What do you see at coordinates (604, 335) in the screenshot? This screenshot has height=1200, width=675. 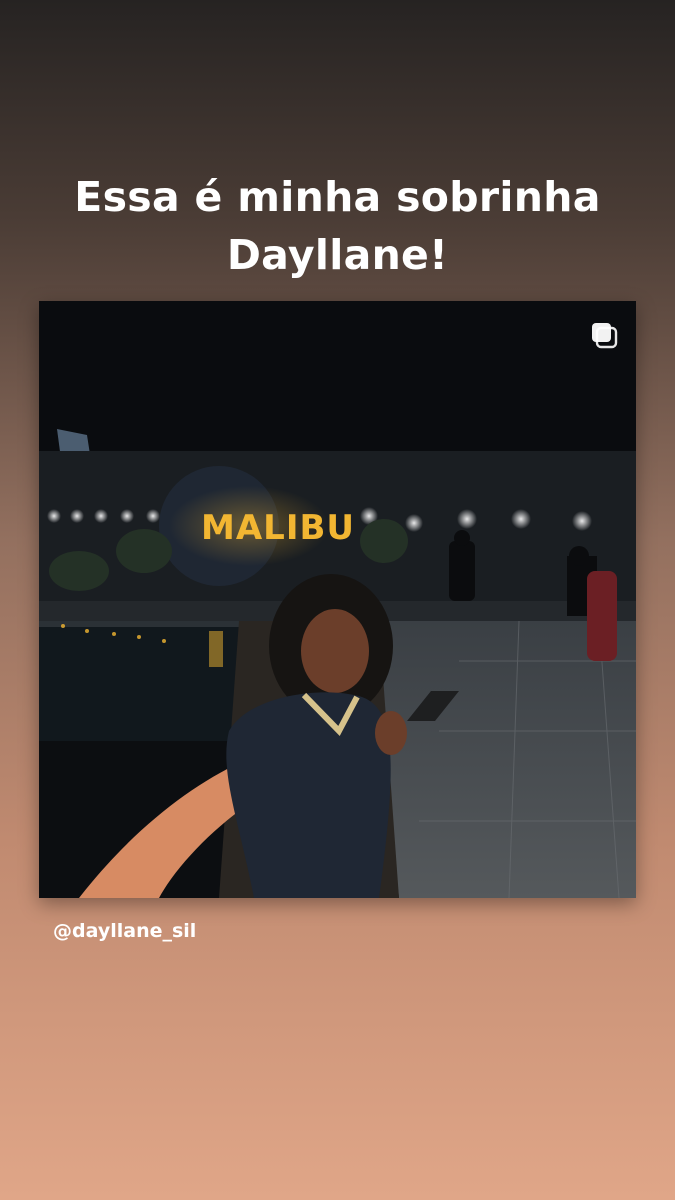 I see `multiple-photos-icon` at bounding box center [604, 335].